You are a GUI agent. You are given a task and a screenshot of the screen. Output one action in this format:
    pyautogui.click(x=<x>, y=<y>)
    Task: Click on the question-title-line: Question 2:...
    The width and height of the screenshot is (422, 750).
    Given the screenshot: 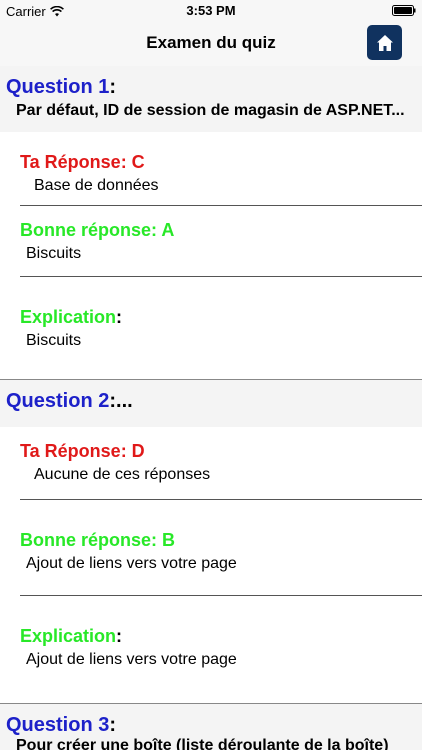 What is the action you would take?
    pyautogui.click(x=214, y=396)
    